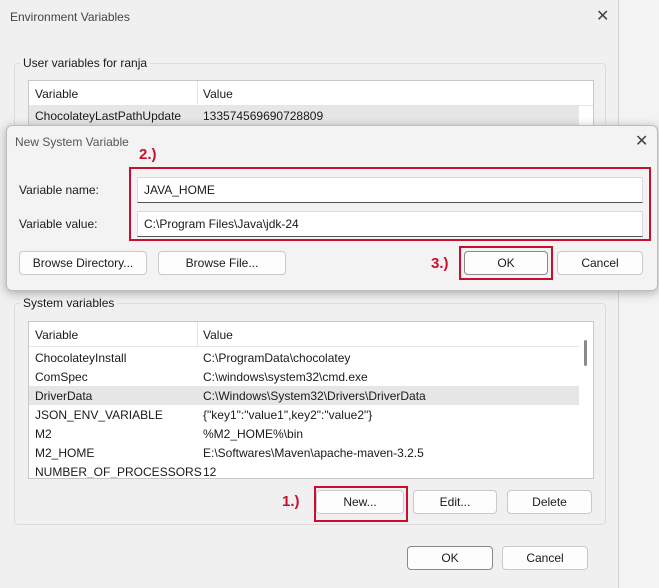 The height and width of the screenshot is (588, 659). I want to click on scrollbar-thumb, so click(585, 353).